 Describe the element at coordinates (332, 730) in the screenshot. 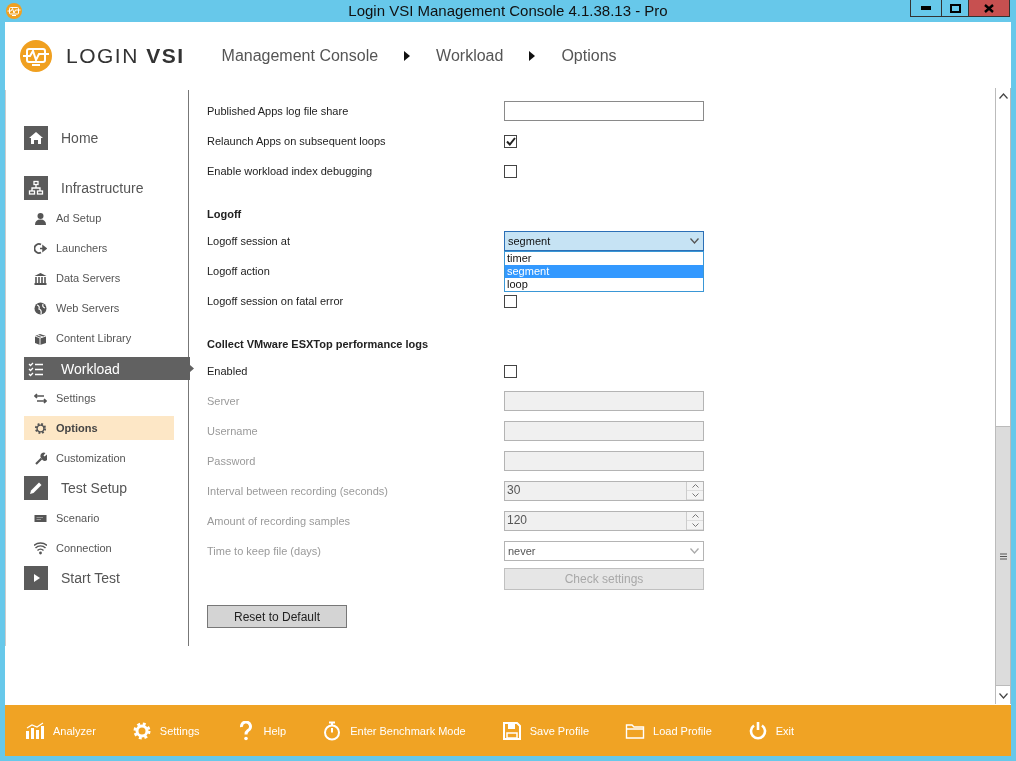

I see `stopwatch-icon` at that location.